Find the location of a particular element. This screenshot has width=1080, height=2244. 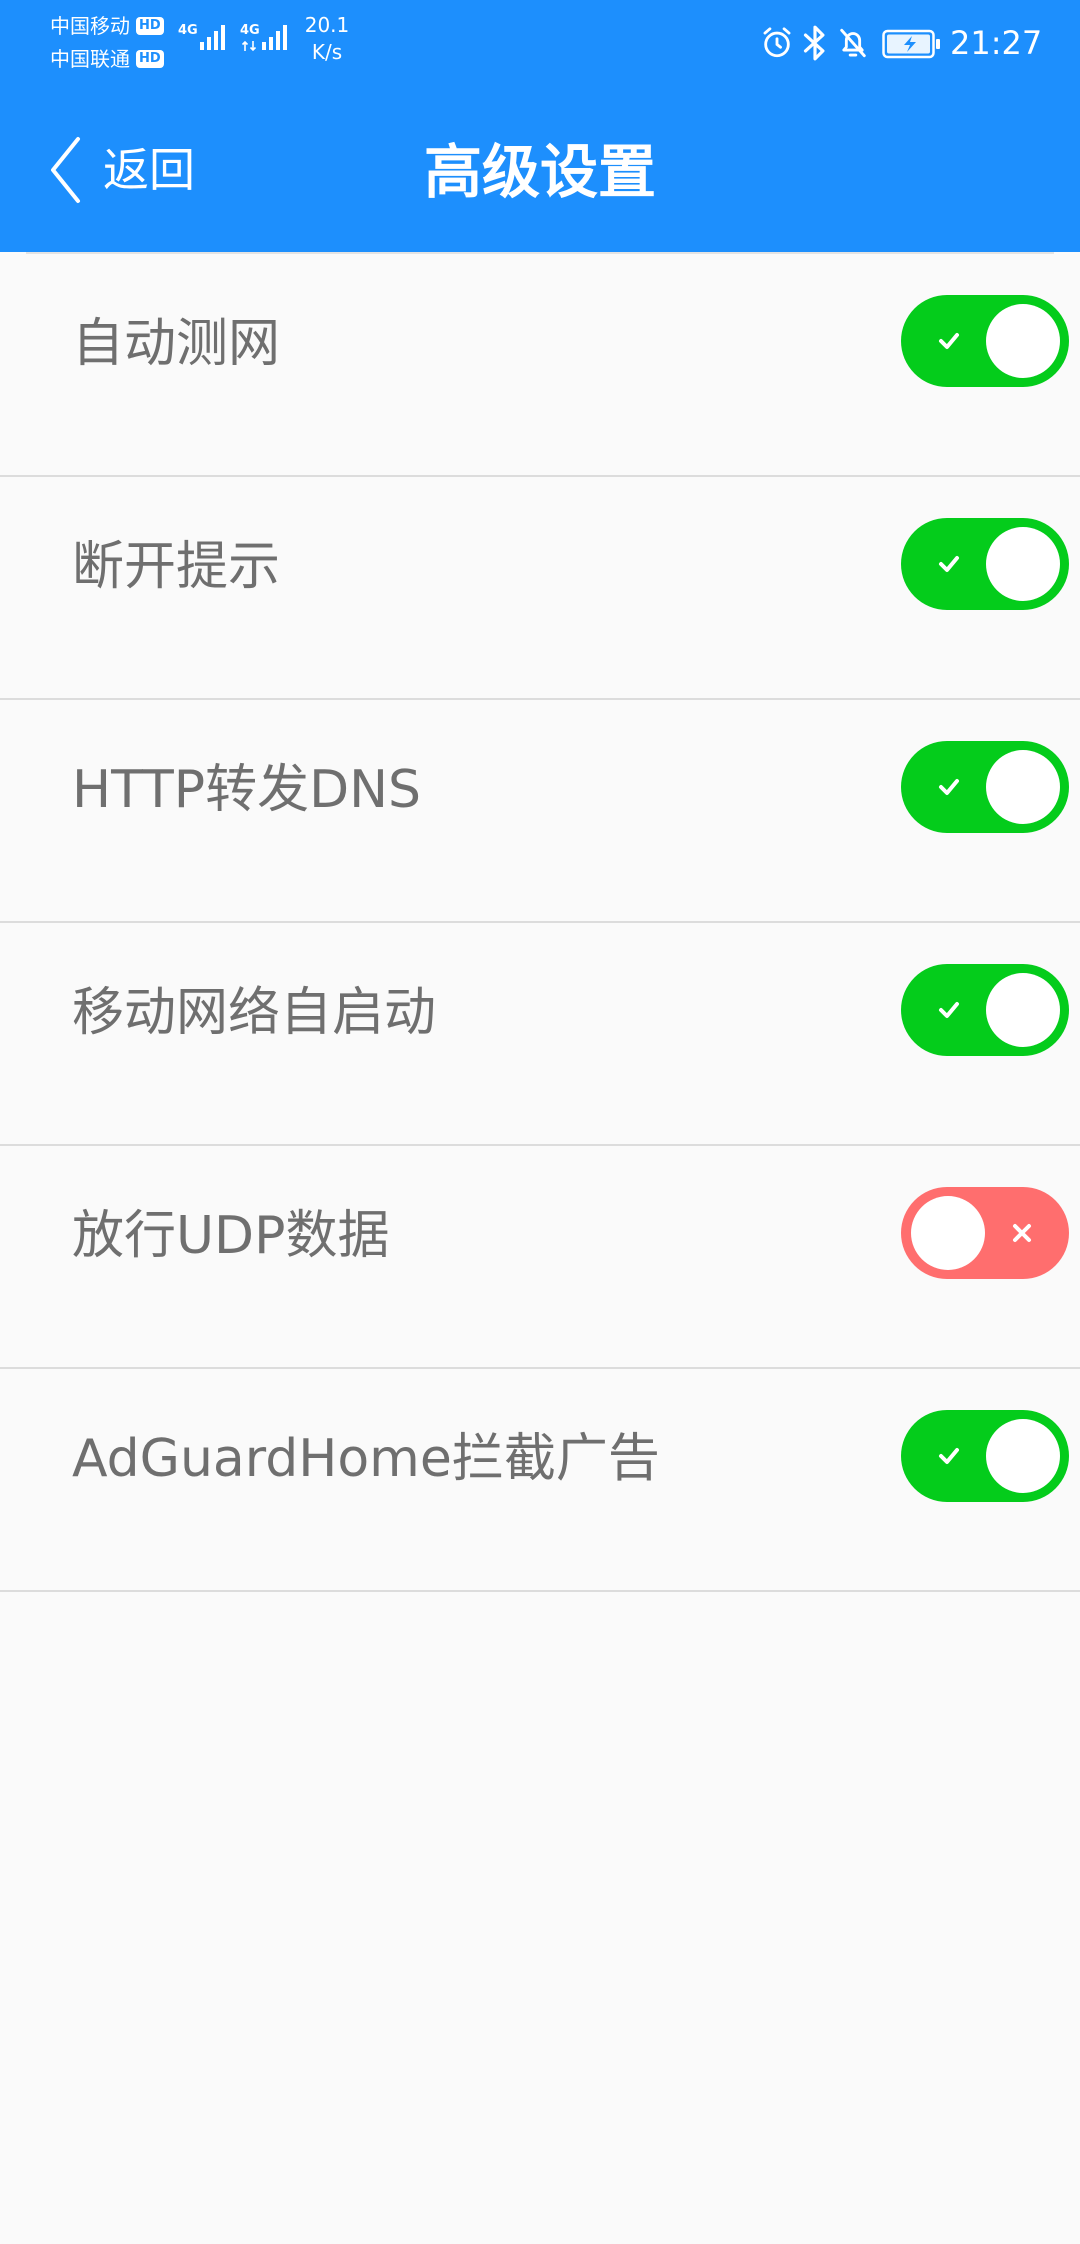

carrier-1-name: 中国移动 is located at coordinates (90, 26).